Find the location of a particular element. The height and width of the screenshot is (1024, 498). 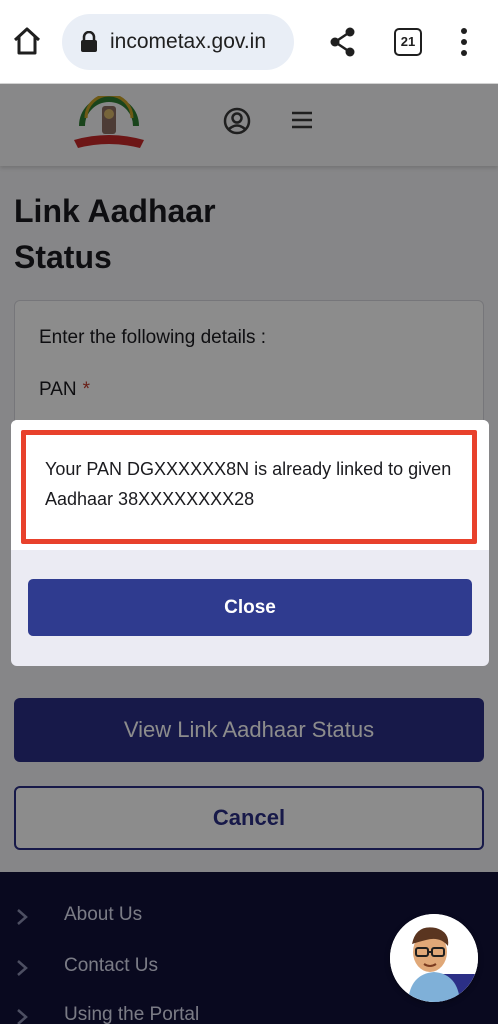

url-text: incometax.gov.in is located at coordinates (188, 41).